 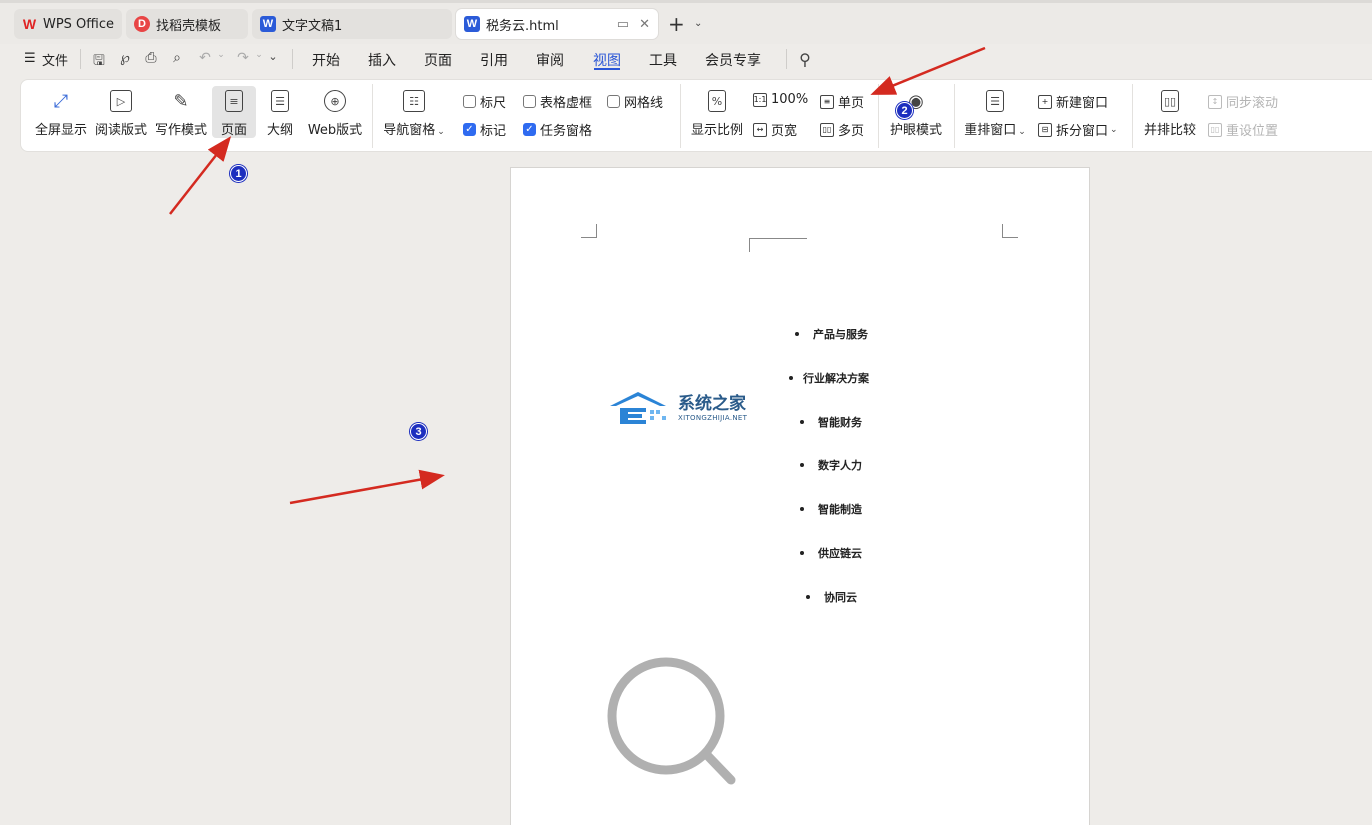 What do you see at coordinates (827, 129) in the screenshot?
I see `multi-page-icon: ▯▯` at bounding box center [827, 129].